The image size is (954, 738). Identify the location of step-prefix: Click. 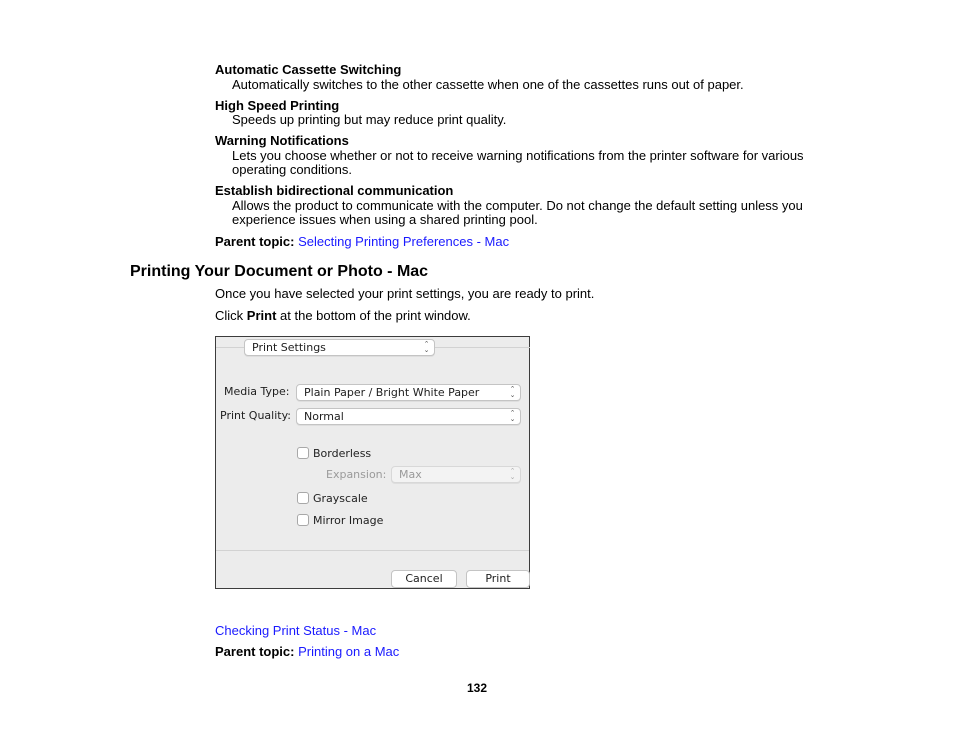
(231, 315).